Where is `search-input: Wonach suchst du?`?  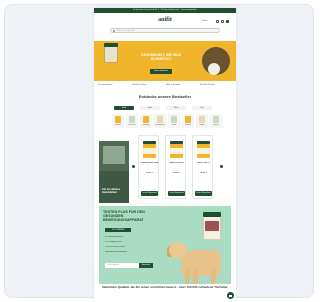
search-input: Wonach suchst du? is located at coordinates (165, 30).